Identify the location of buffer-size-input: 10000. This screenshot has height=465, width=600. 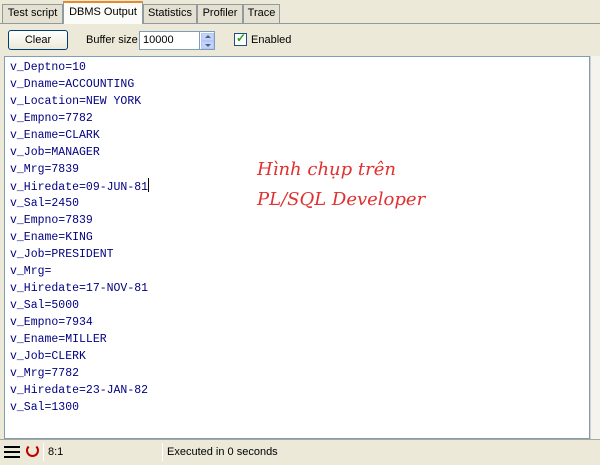
(169, 40).